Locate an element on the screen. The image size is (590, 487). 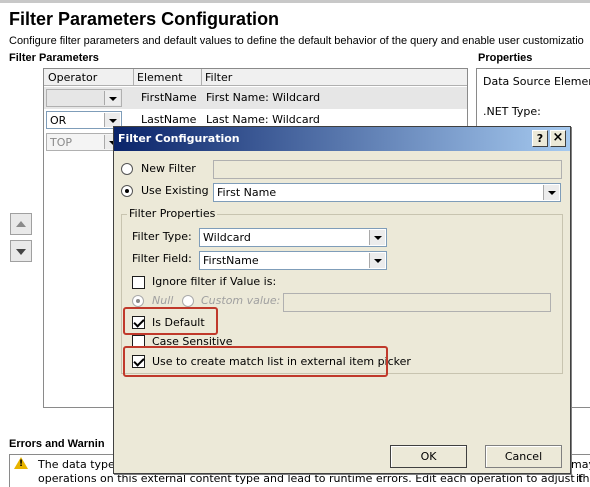
warning-icon-mark: ! is located at coordinates (21, 464).